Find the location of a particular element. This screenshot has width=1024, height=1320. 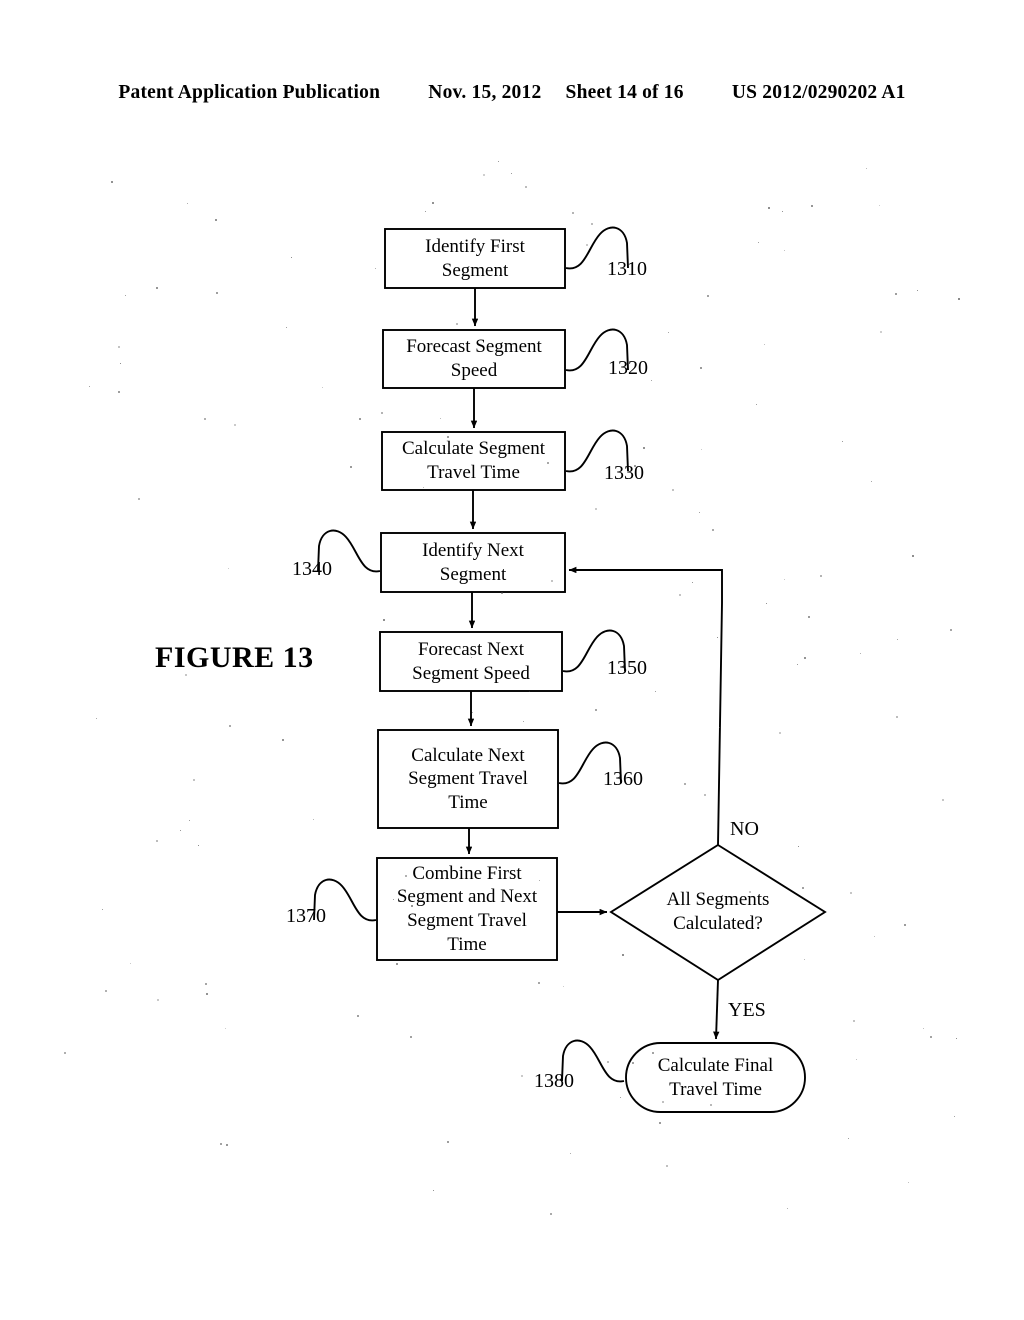

reference-numeral-1320: 1320 is located at coordinates (628, 368).